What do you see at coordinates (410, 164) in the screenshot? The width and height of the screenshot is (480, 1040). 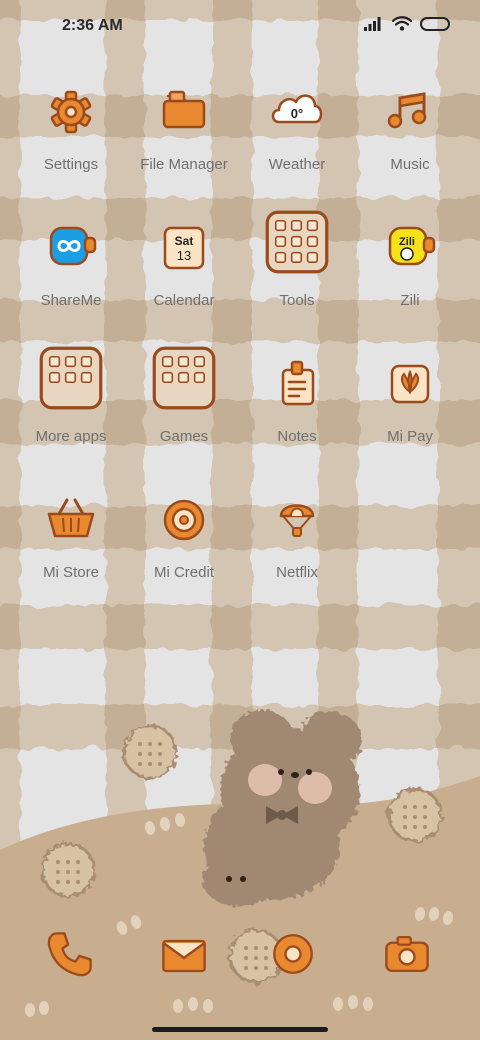 I see `app-label: Music` at bounding box center [410, 164].